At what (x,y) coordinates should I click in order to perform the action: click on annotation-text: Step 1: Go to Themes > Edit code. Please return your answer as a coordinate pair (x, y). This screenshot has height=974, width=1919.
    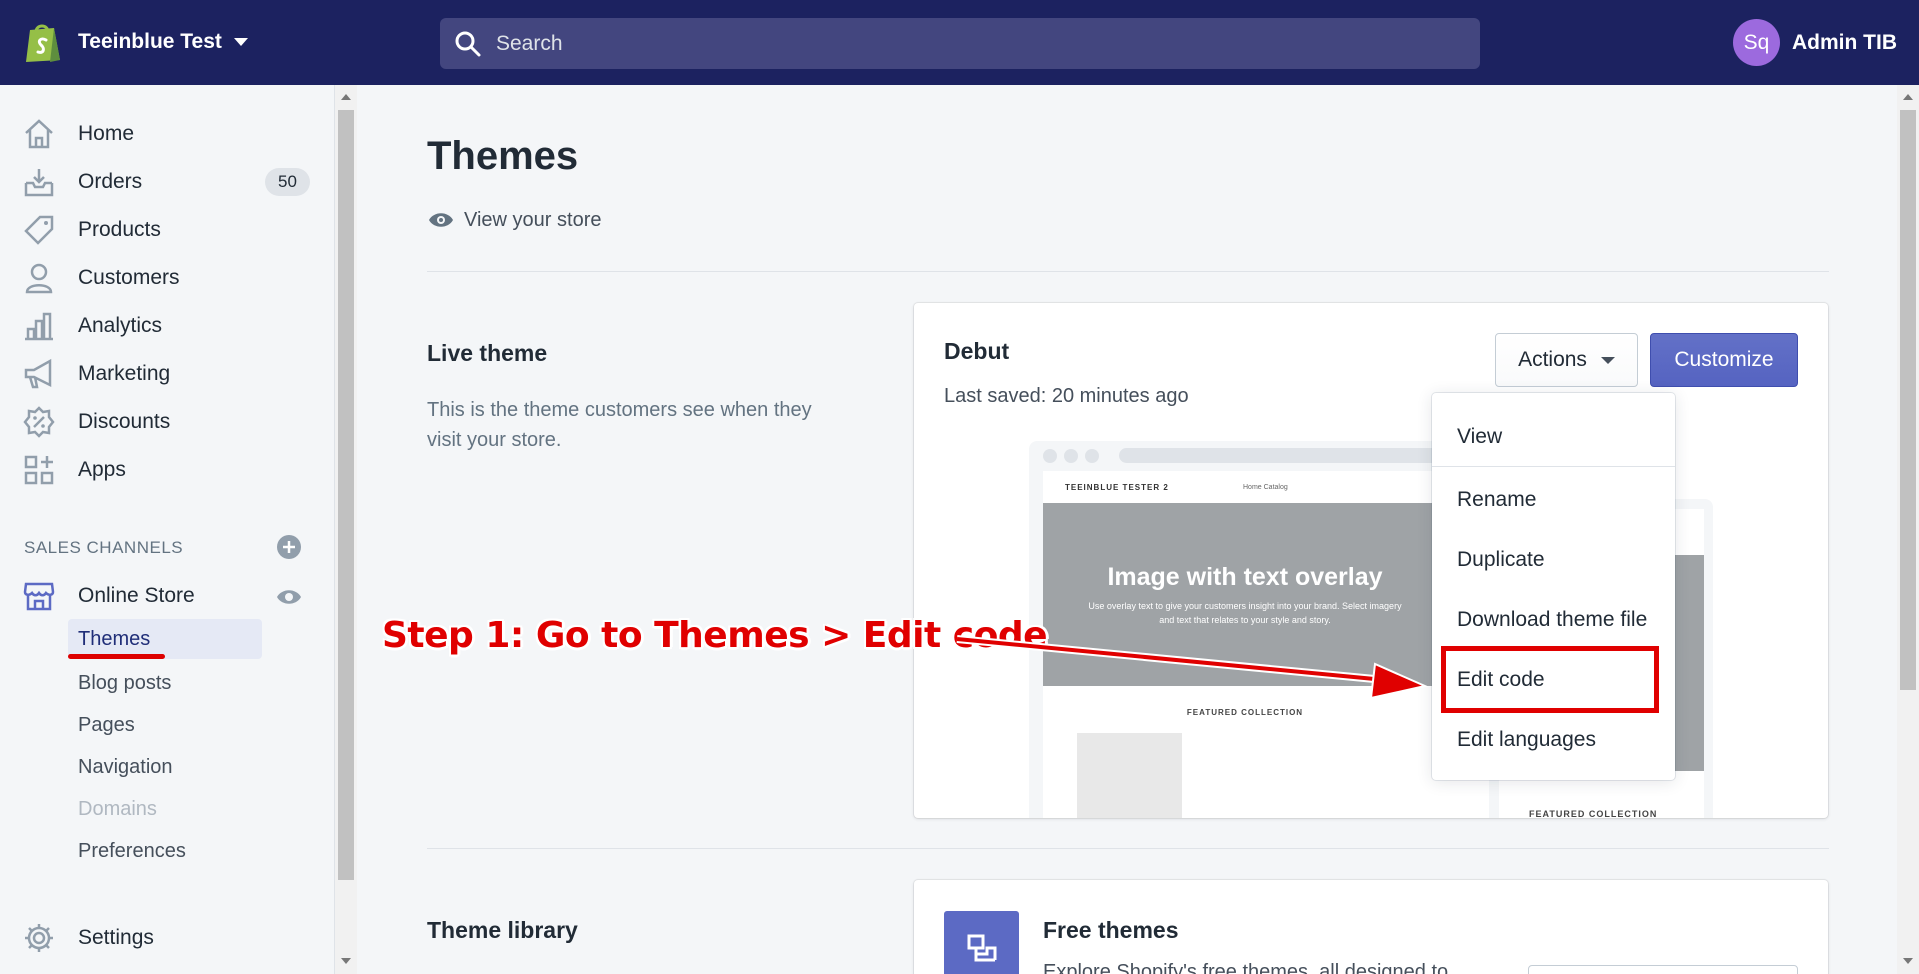
    Looking at the image, I should click on (715, 635).